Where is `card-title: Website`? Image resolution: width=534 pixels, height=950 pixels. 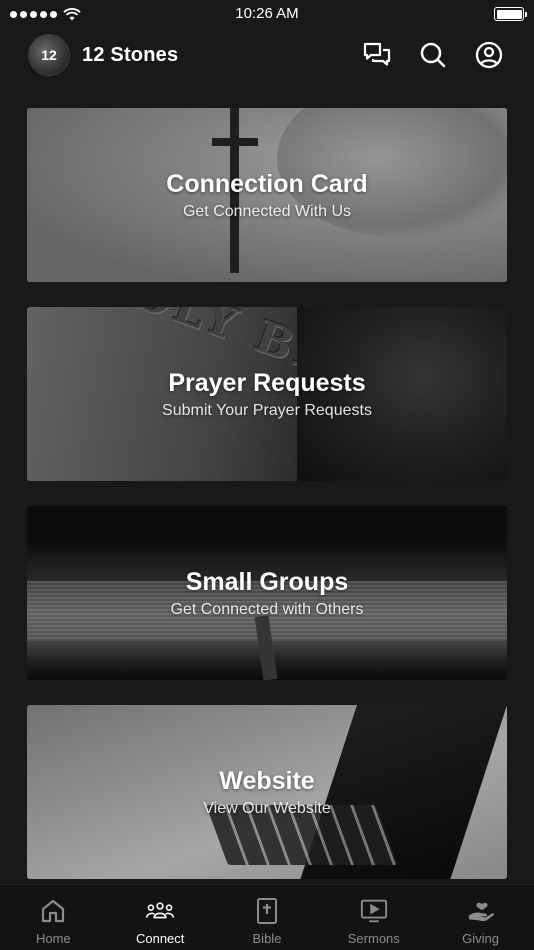
card-title: Website is located at coordinates (267, 780).